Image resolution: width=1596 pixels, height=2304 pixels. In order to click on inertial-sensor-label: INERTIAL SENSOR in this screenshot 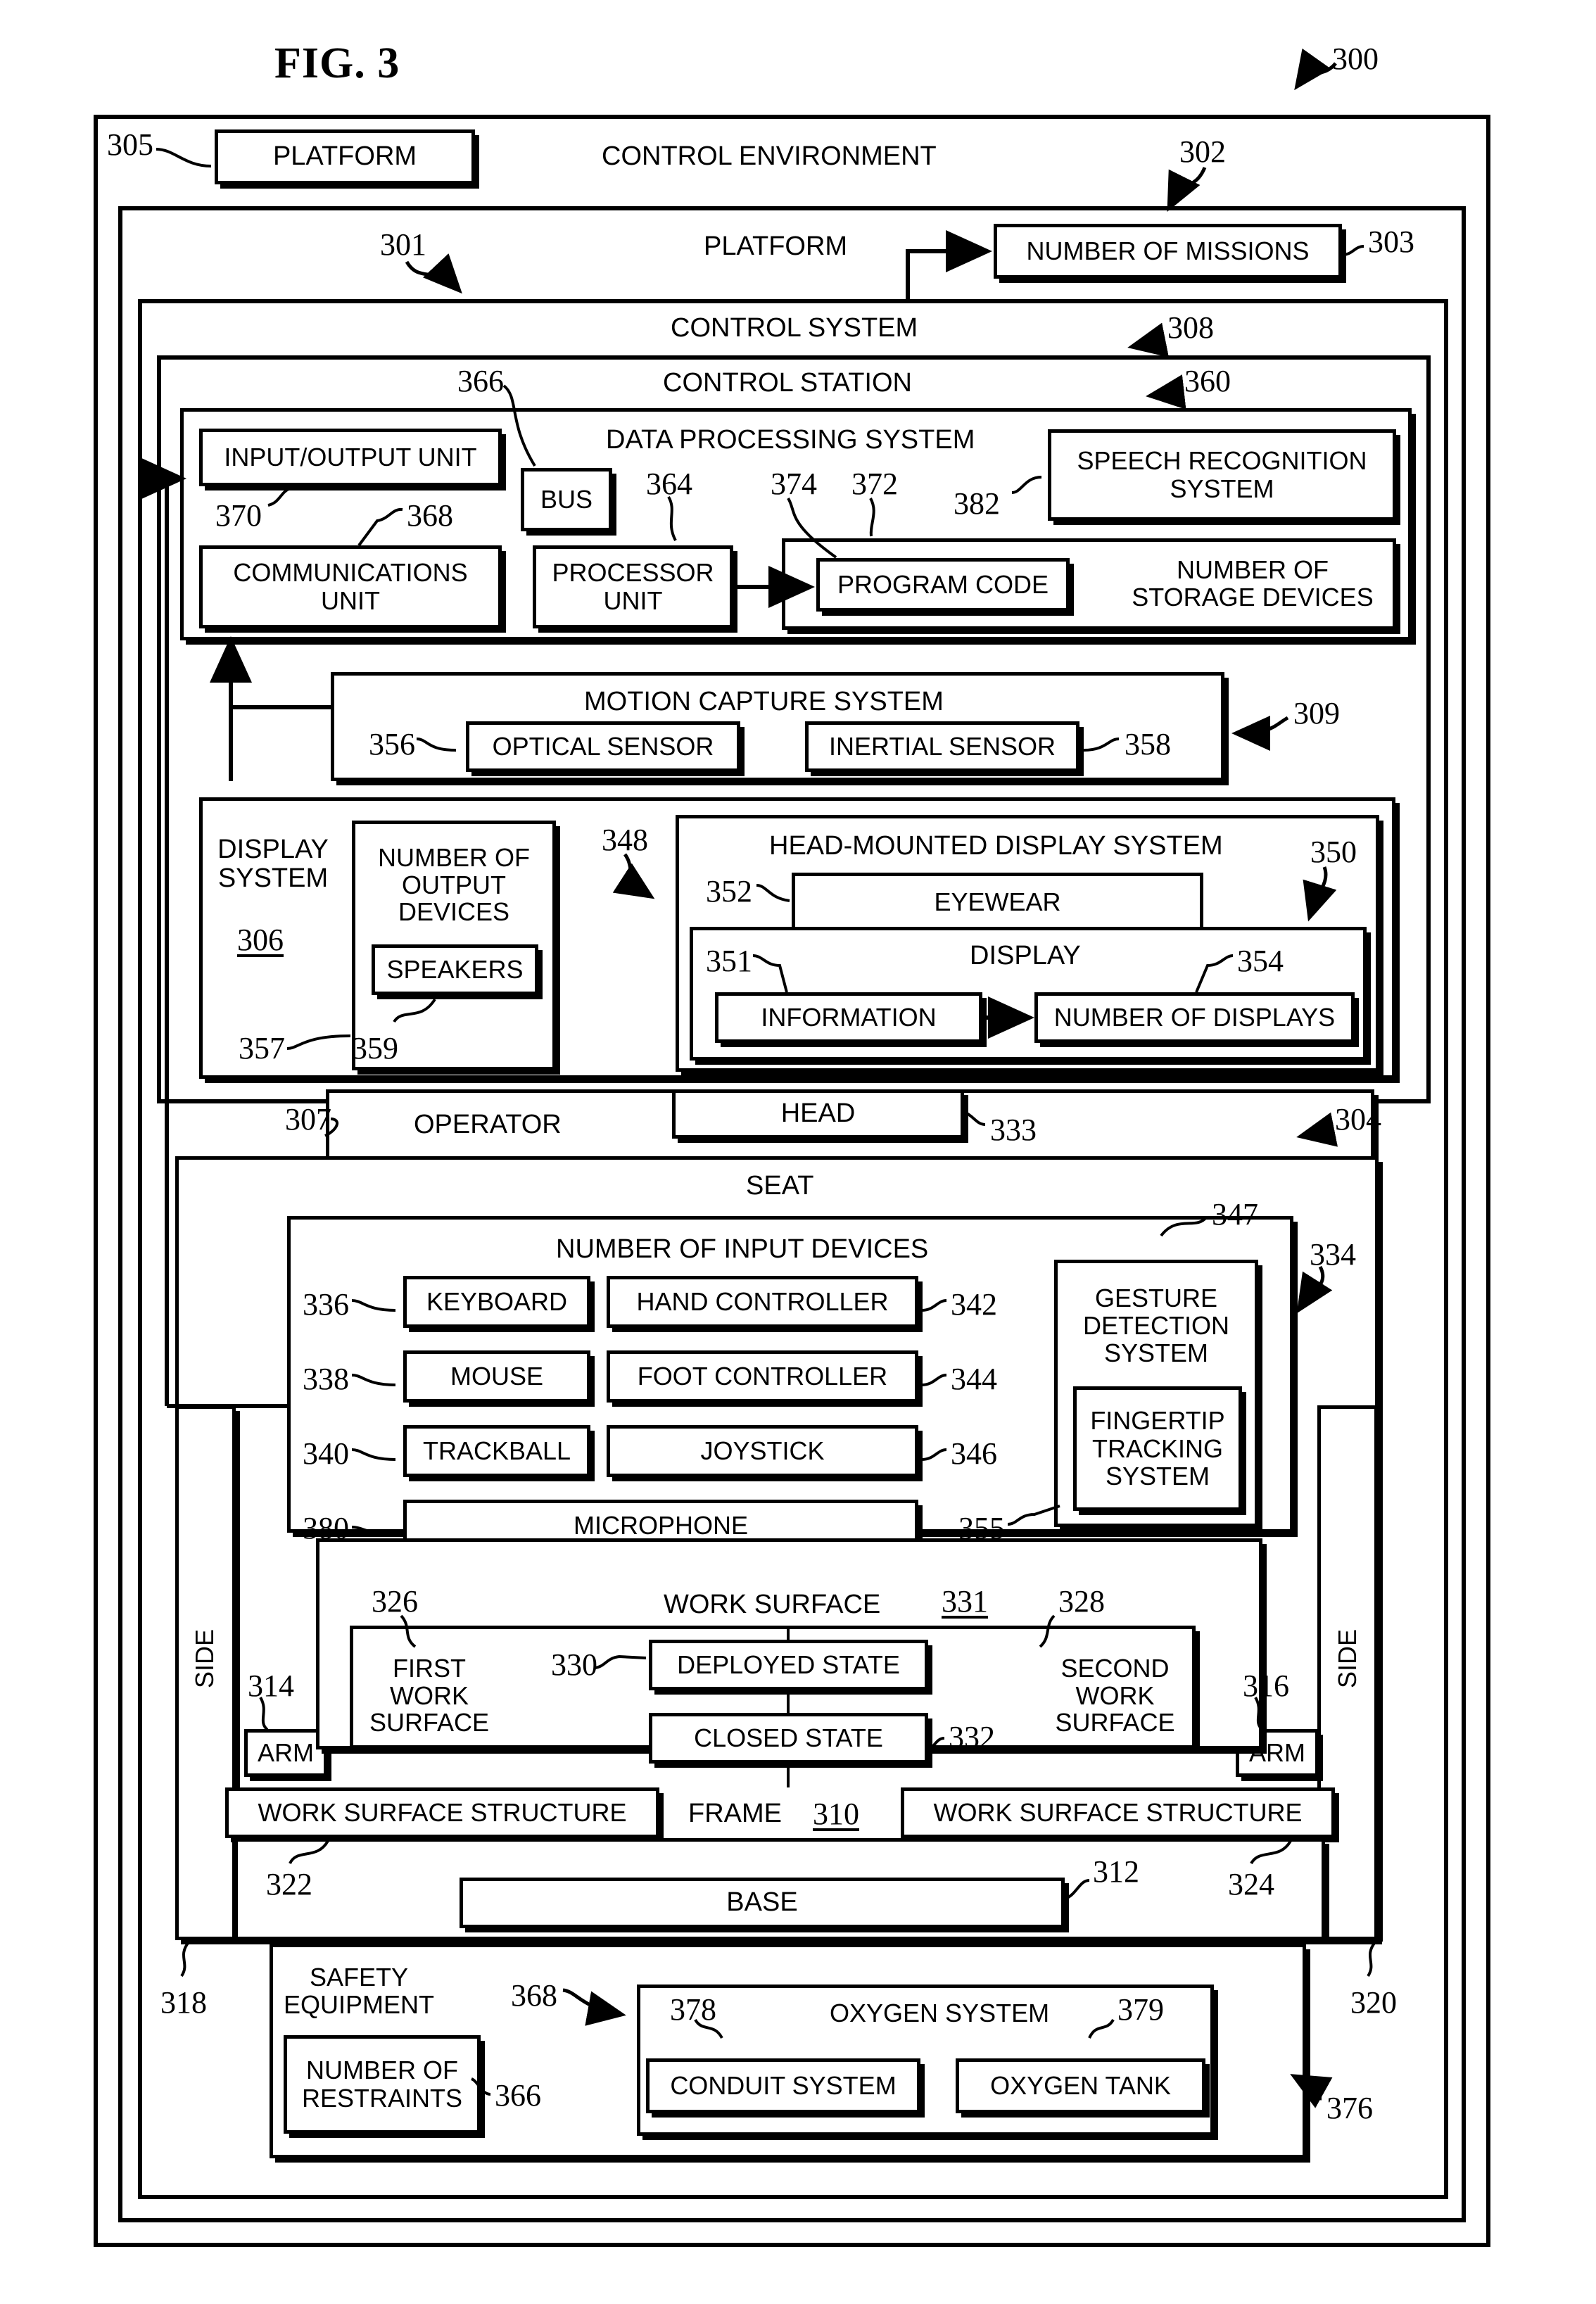, I will do `click(942, 746)`.